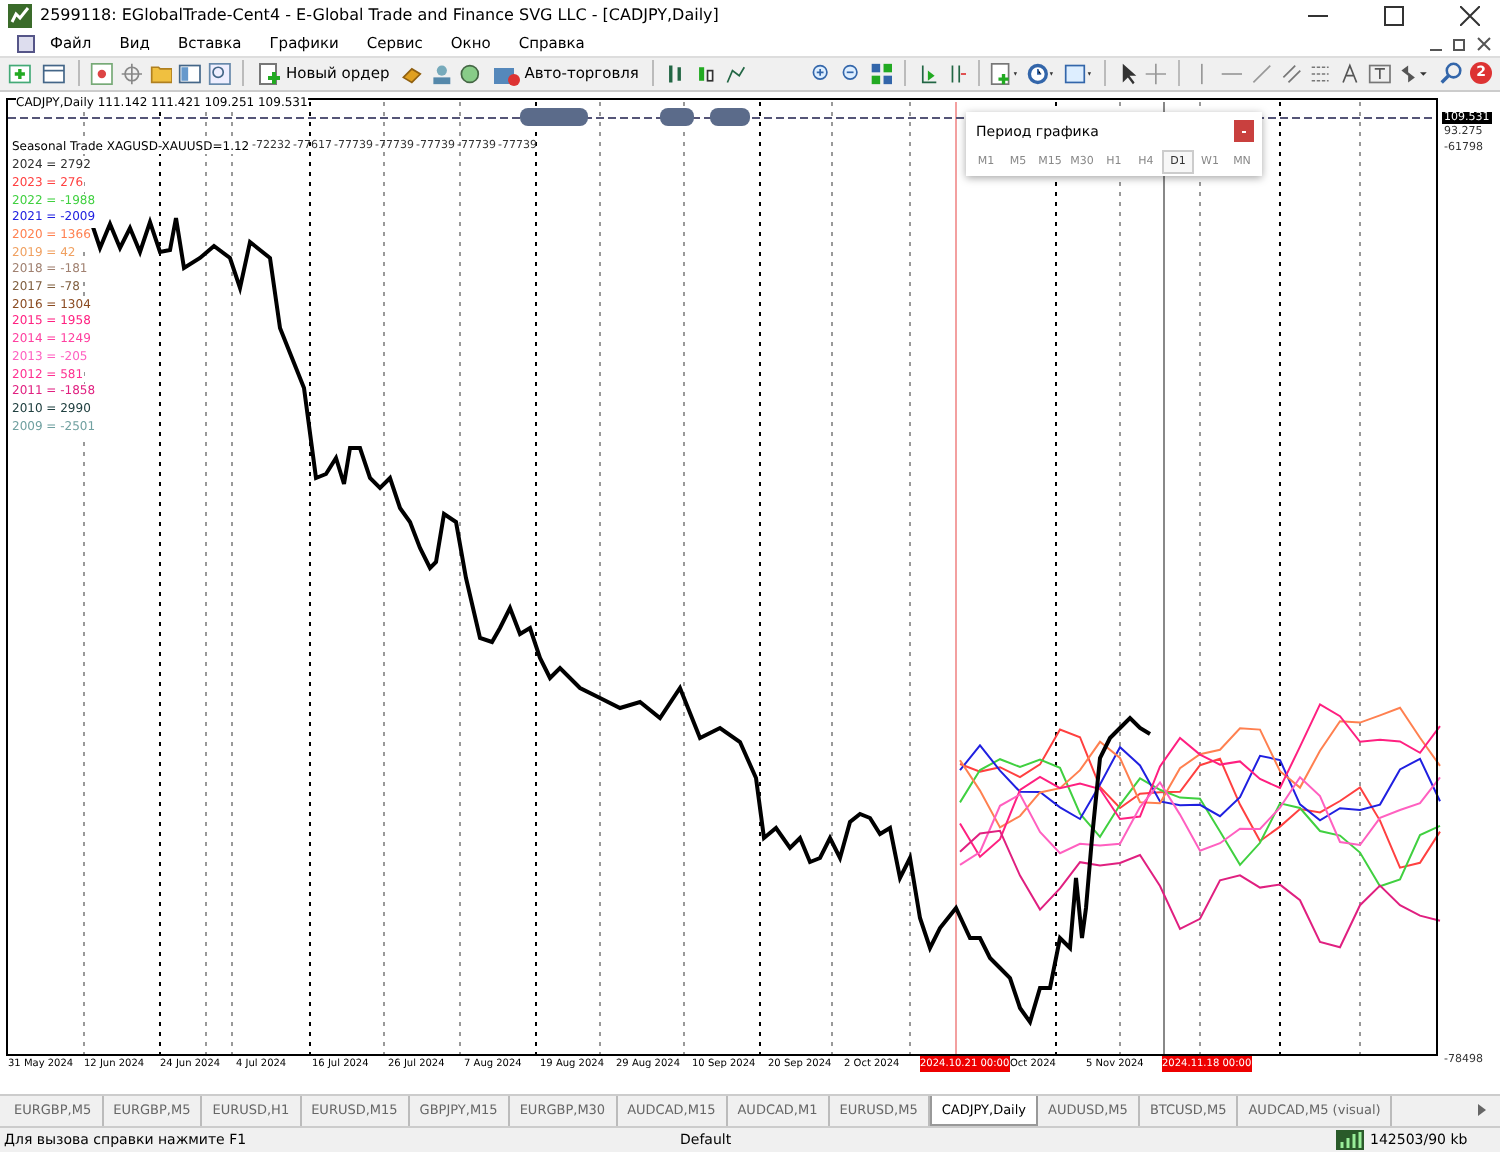 This screenshot has width=1500, height=1152. What do you see at coordinates (269, 73) in the screenshot?
I see `add-document-icon` at bounding box center [269, 73].